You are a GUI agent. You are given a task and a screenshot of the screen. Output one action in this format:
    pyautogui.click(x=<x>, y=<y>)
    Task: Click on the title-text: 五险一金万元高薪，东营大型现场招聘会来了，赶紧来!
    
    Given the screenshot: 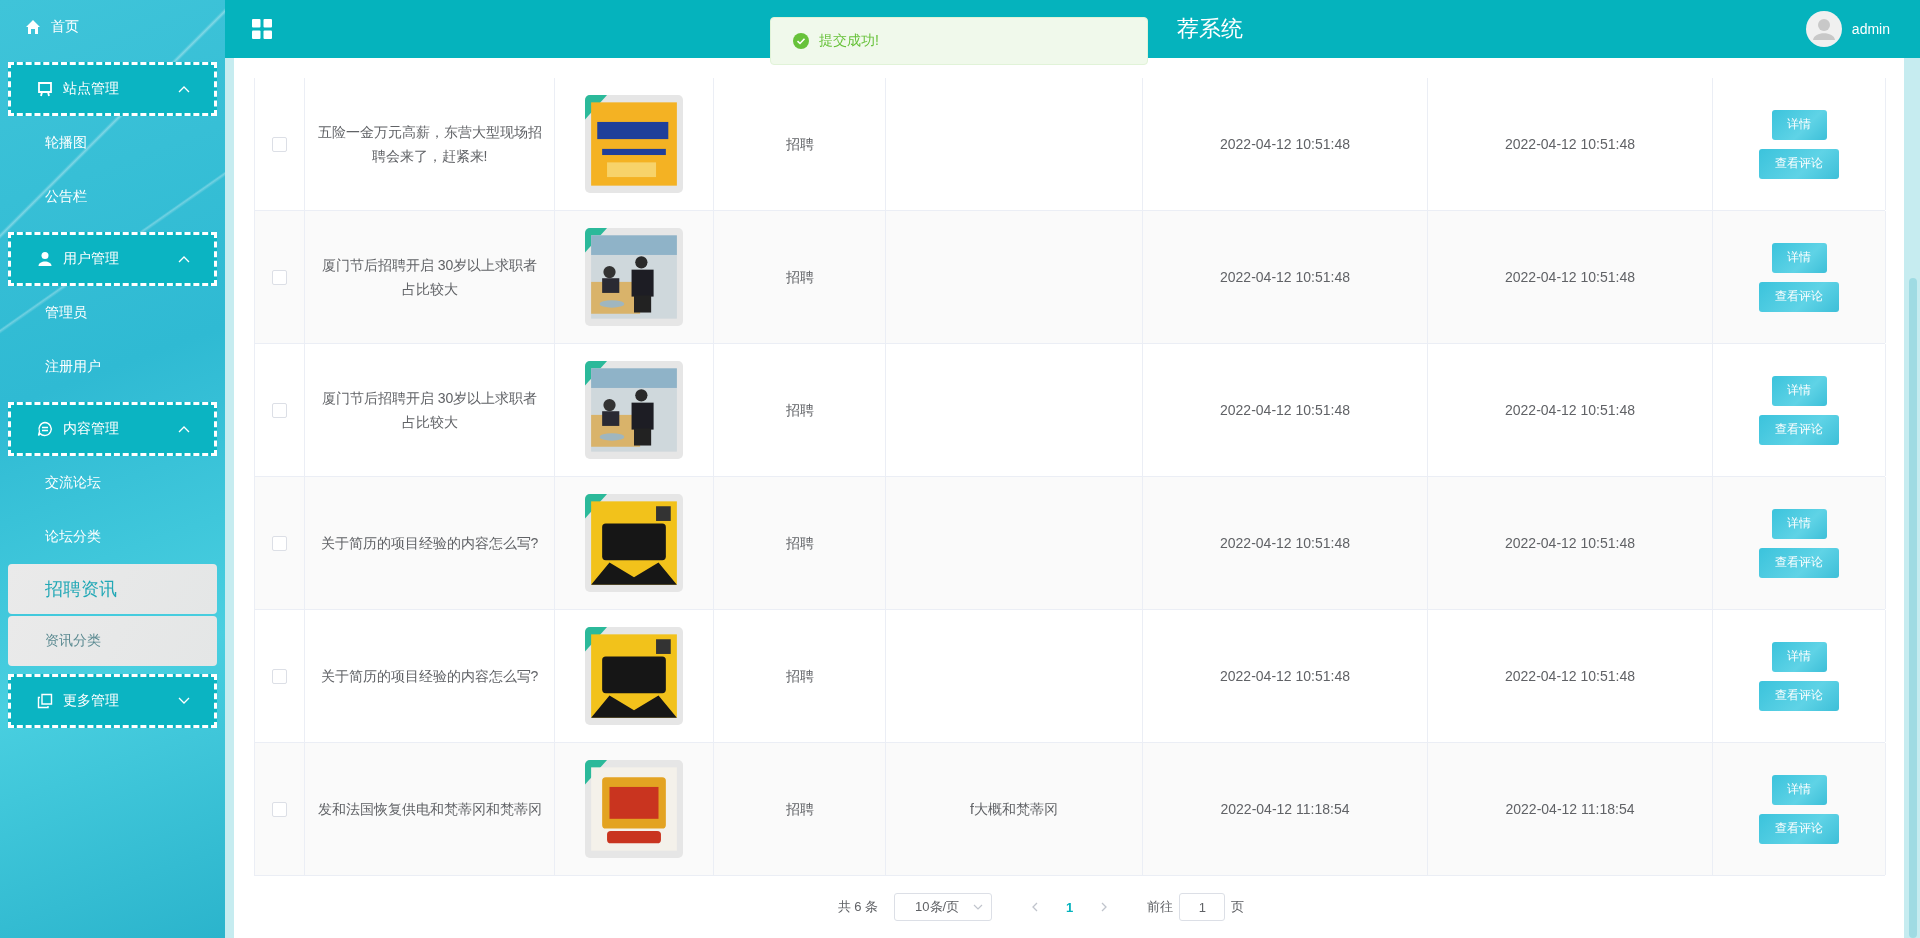 What is the action you would take?
    pyautogui.click(x=429, y=144)
    